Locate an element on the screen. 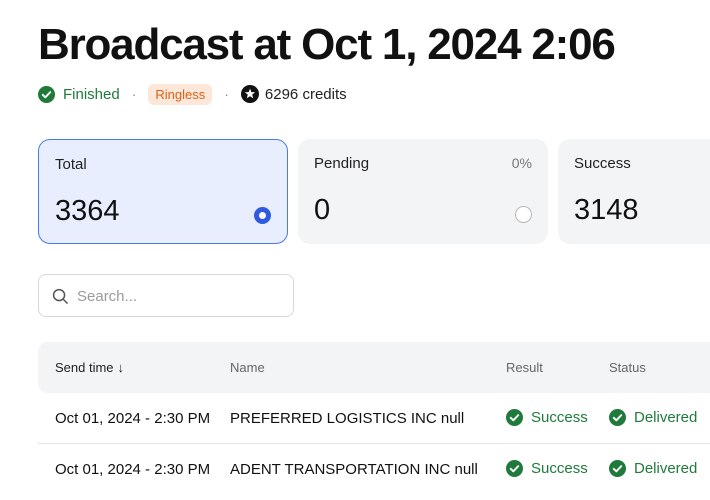 This screenshot has height=500, width=710. stat-value: 0 is located at coordinates (322, 210).